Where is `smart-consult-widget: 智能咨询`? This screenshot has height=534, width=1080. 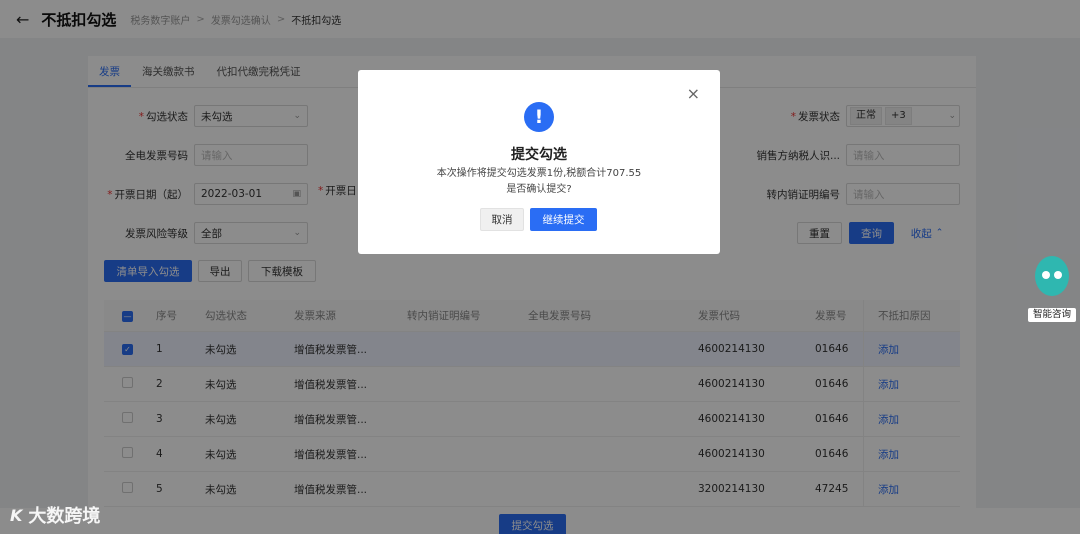 smart-consult-widget: 智能咨询 is located at coordinates (1052, 287).